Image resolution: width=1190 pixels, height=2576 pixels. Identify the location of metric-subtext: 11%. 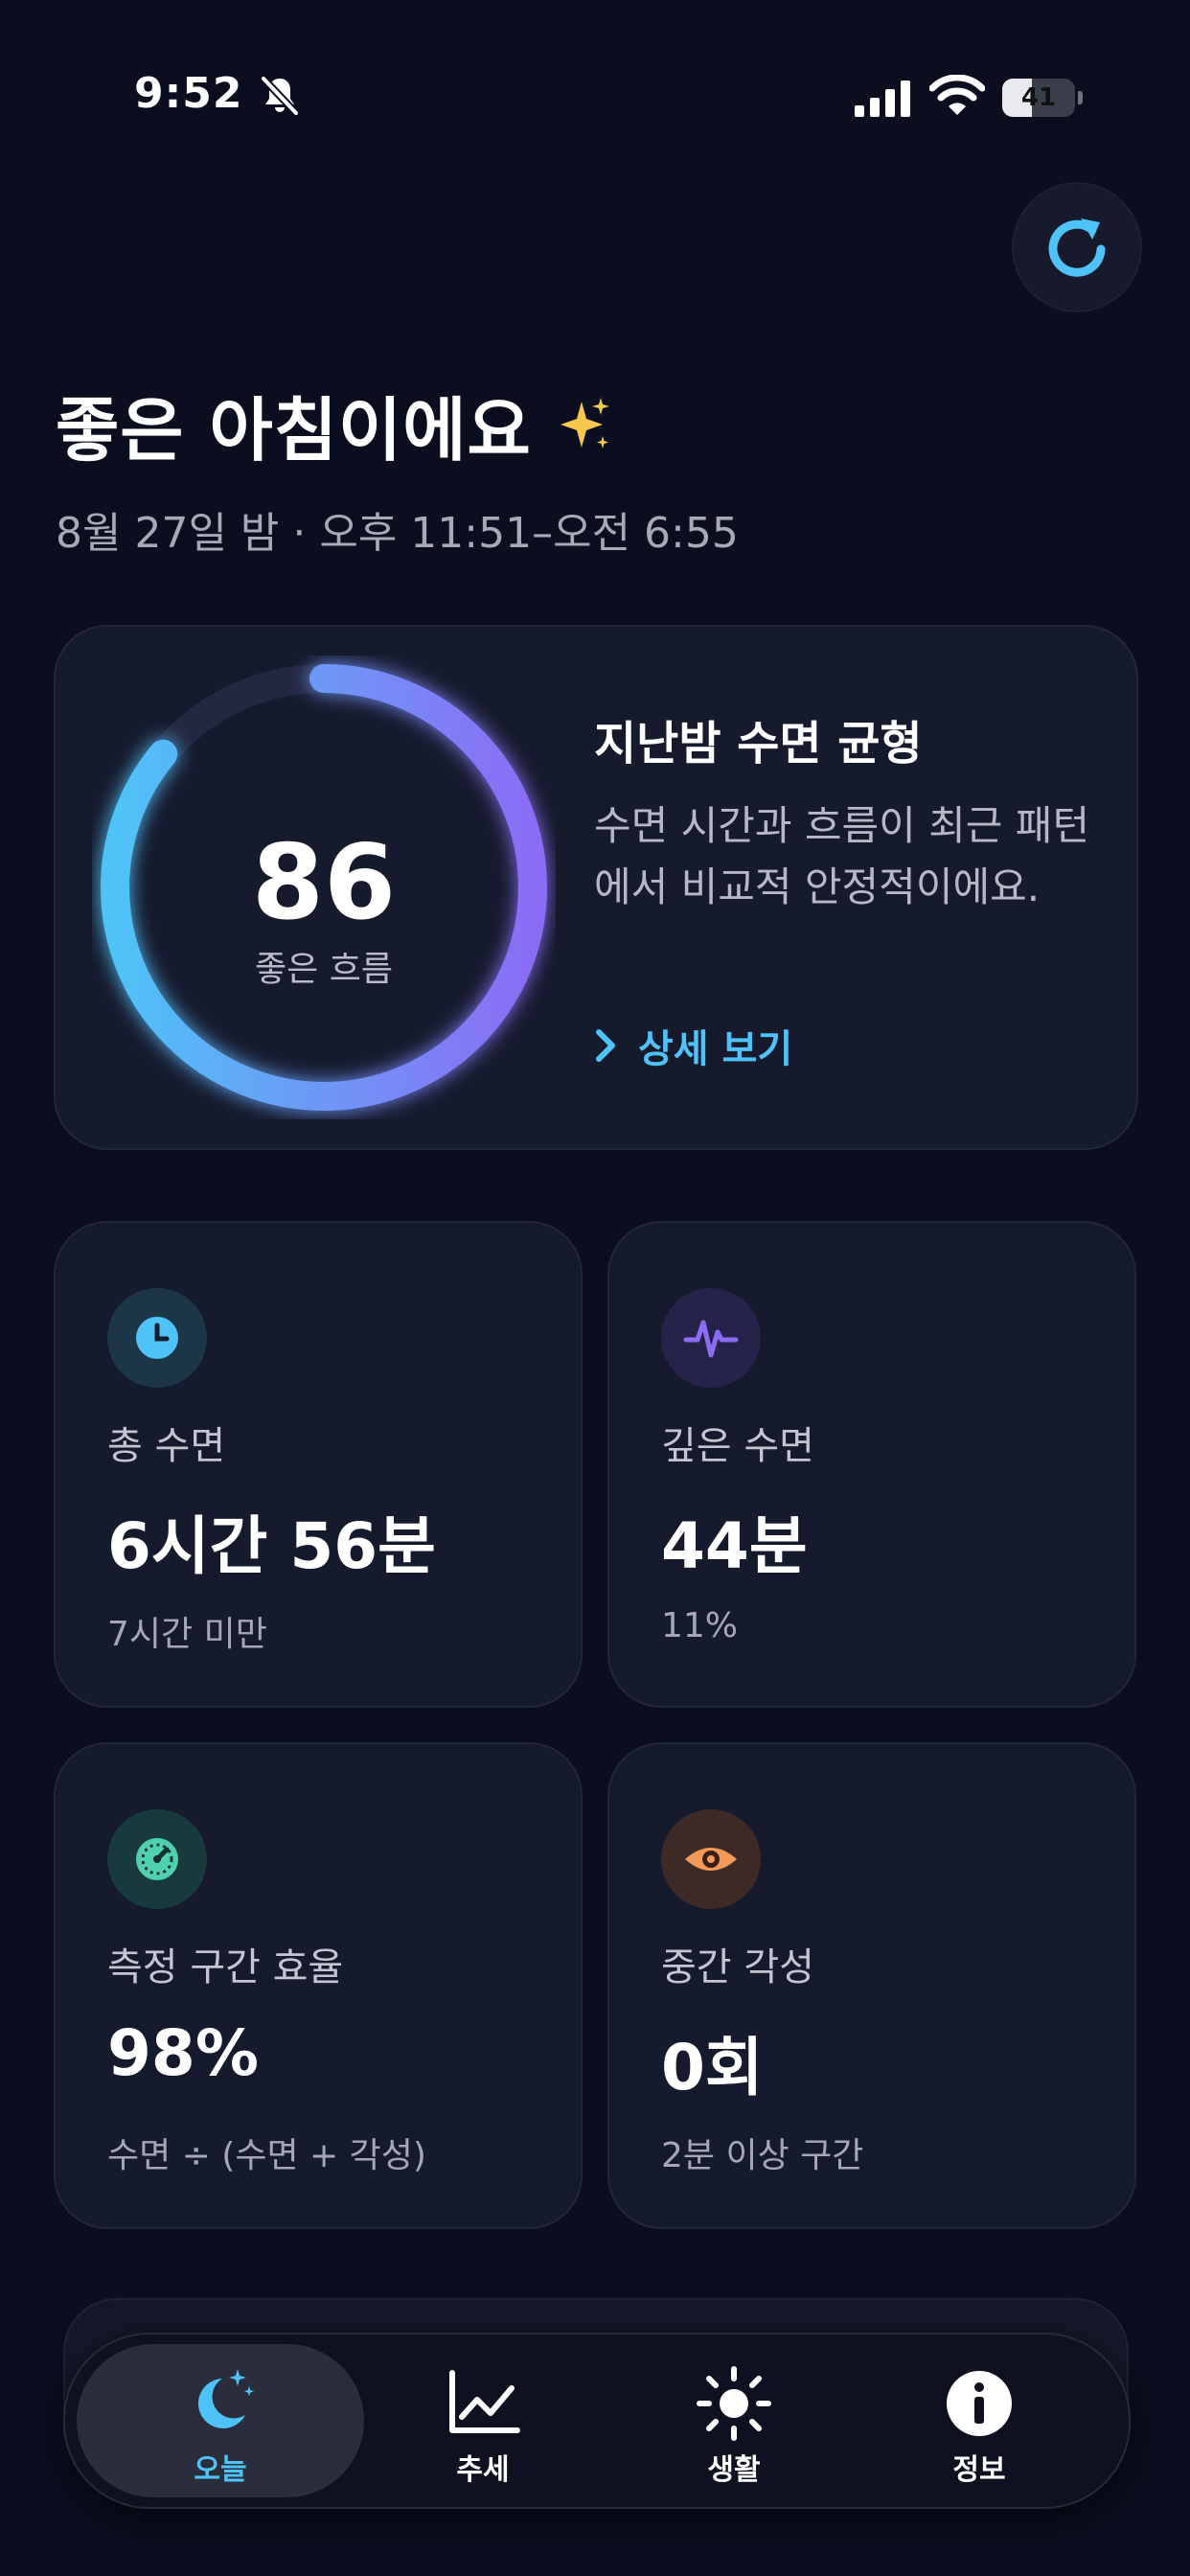
(700, 1625).